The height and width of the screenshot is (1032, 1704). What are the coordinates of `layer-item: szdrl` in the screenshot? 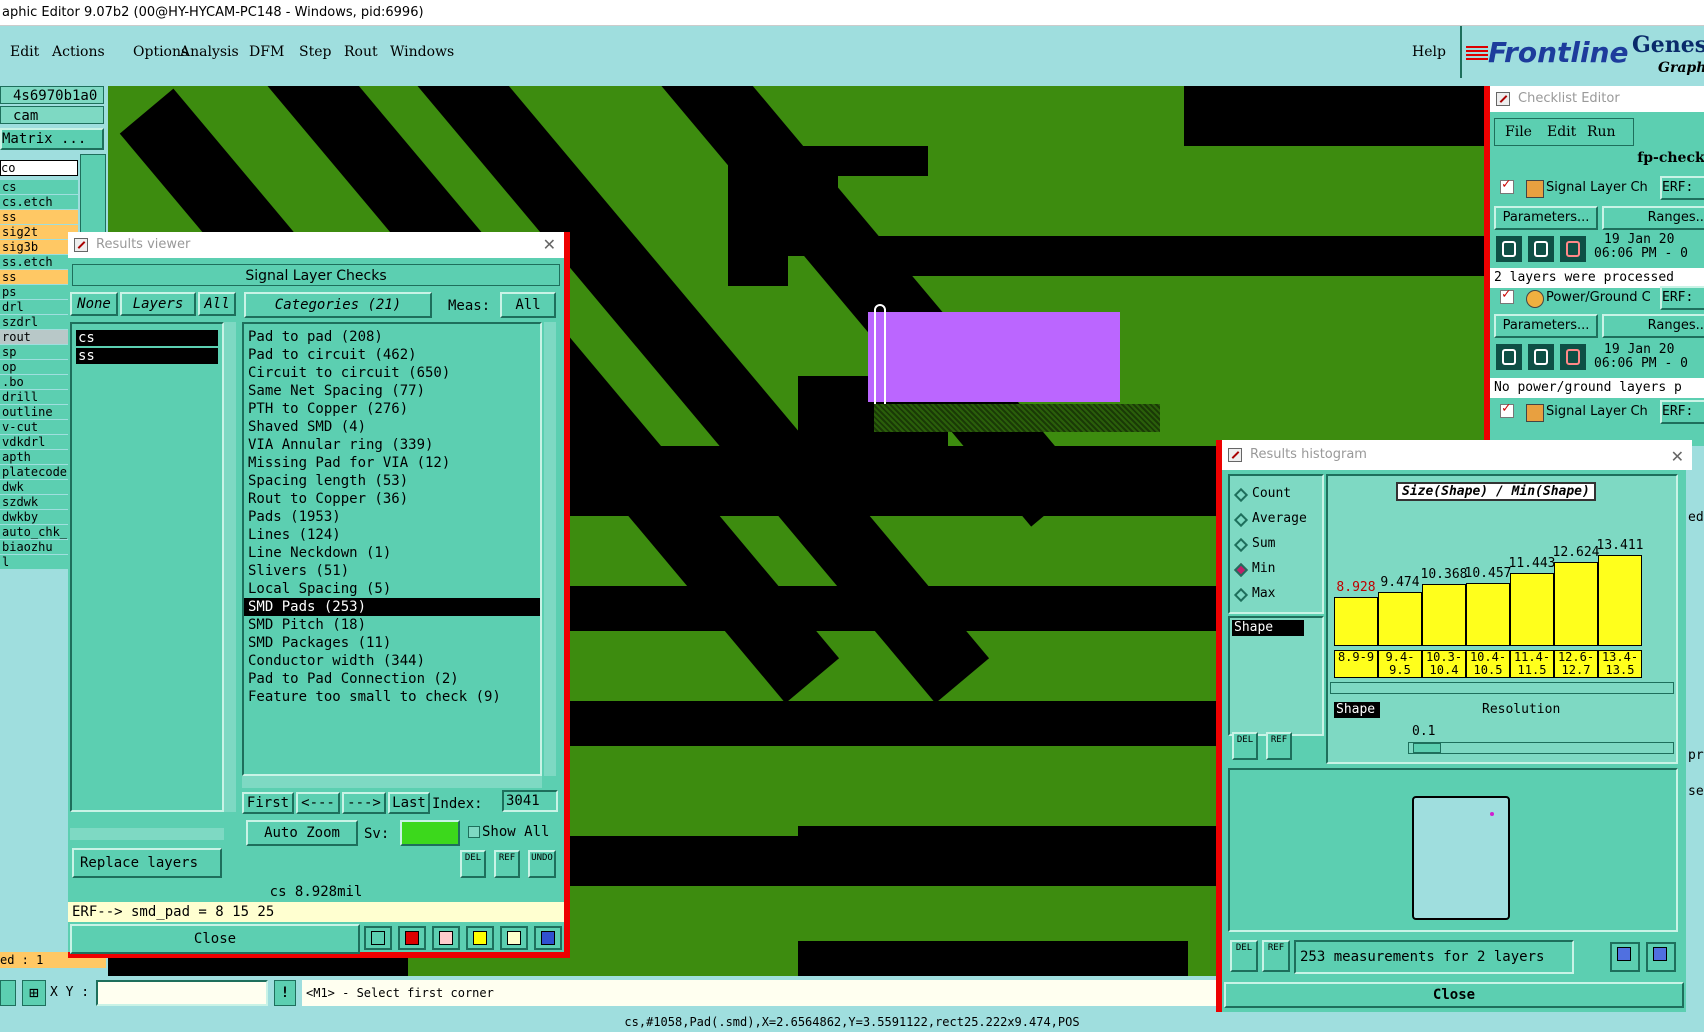 It's located at (39, 322).